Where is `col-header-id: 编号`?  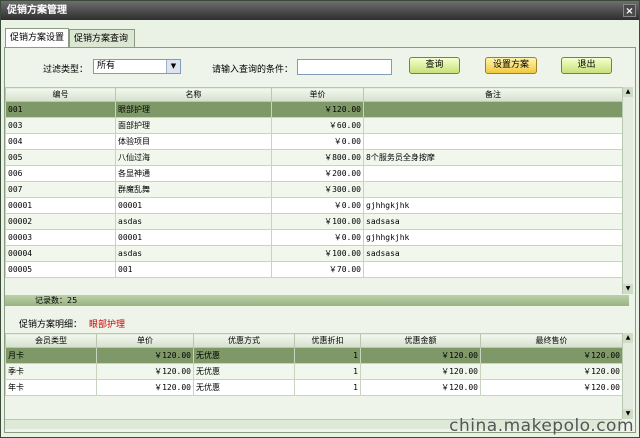 col-header-id: 编号 is located at coordinates (60, 94).